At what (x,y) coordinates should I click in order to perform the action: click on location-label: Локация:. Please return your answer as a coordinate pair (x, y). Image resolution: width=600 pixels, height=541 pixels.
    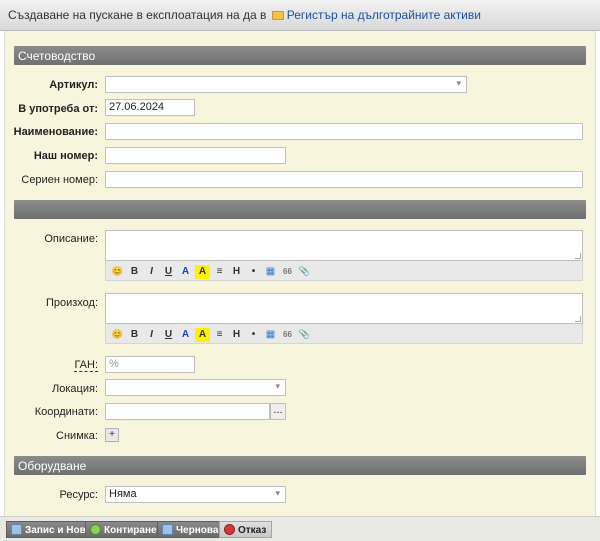
    Looking at the image, I should click on (75, 389).